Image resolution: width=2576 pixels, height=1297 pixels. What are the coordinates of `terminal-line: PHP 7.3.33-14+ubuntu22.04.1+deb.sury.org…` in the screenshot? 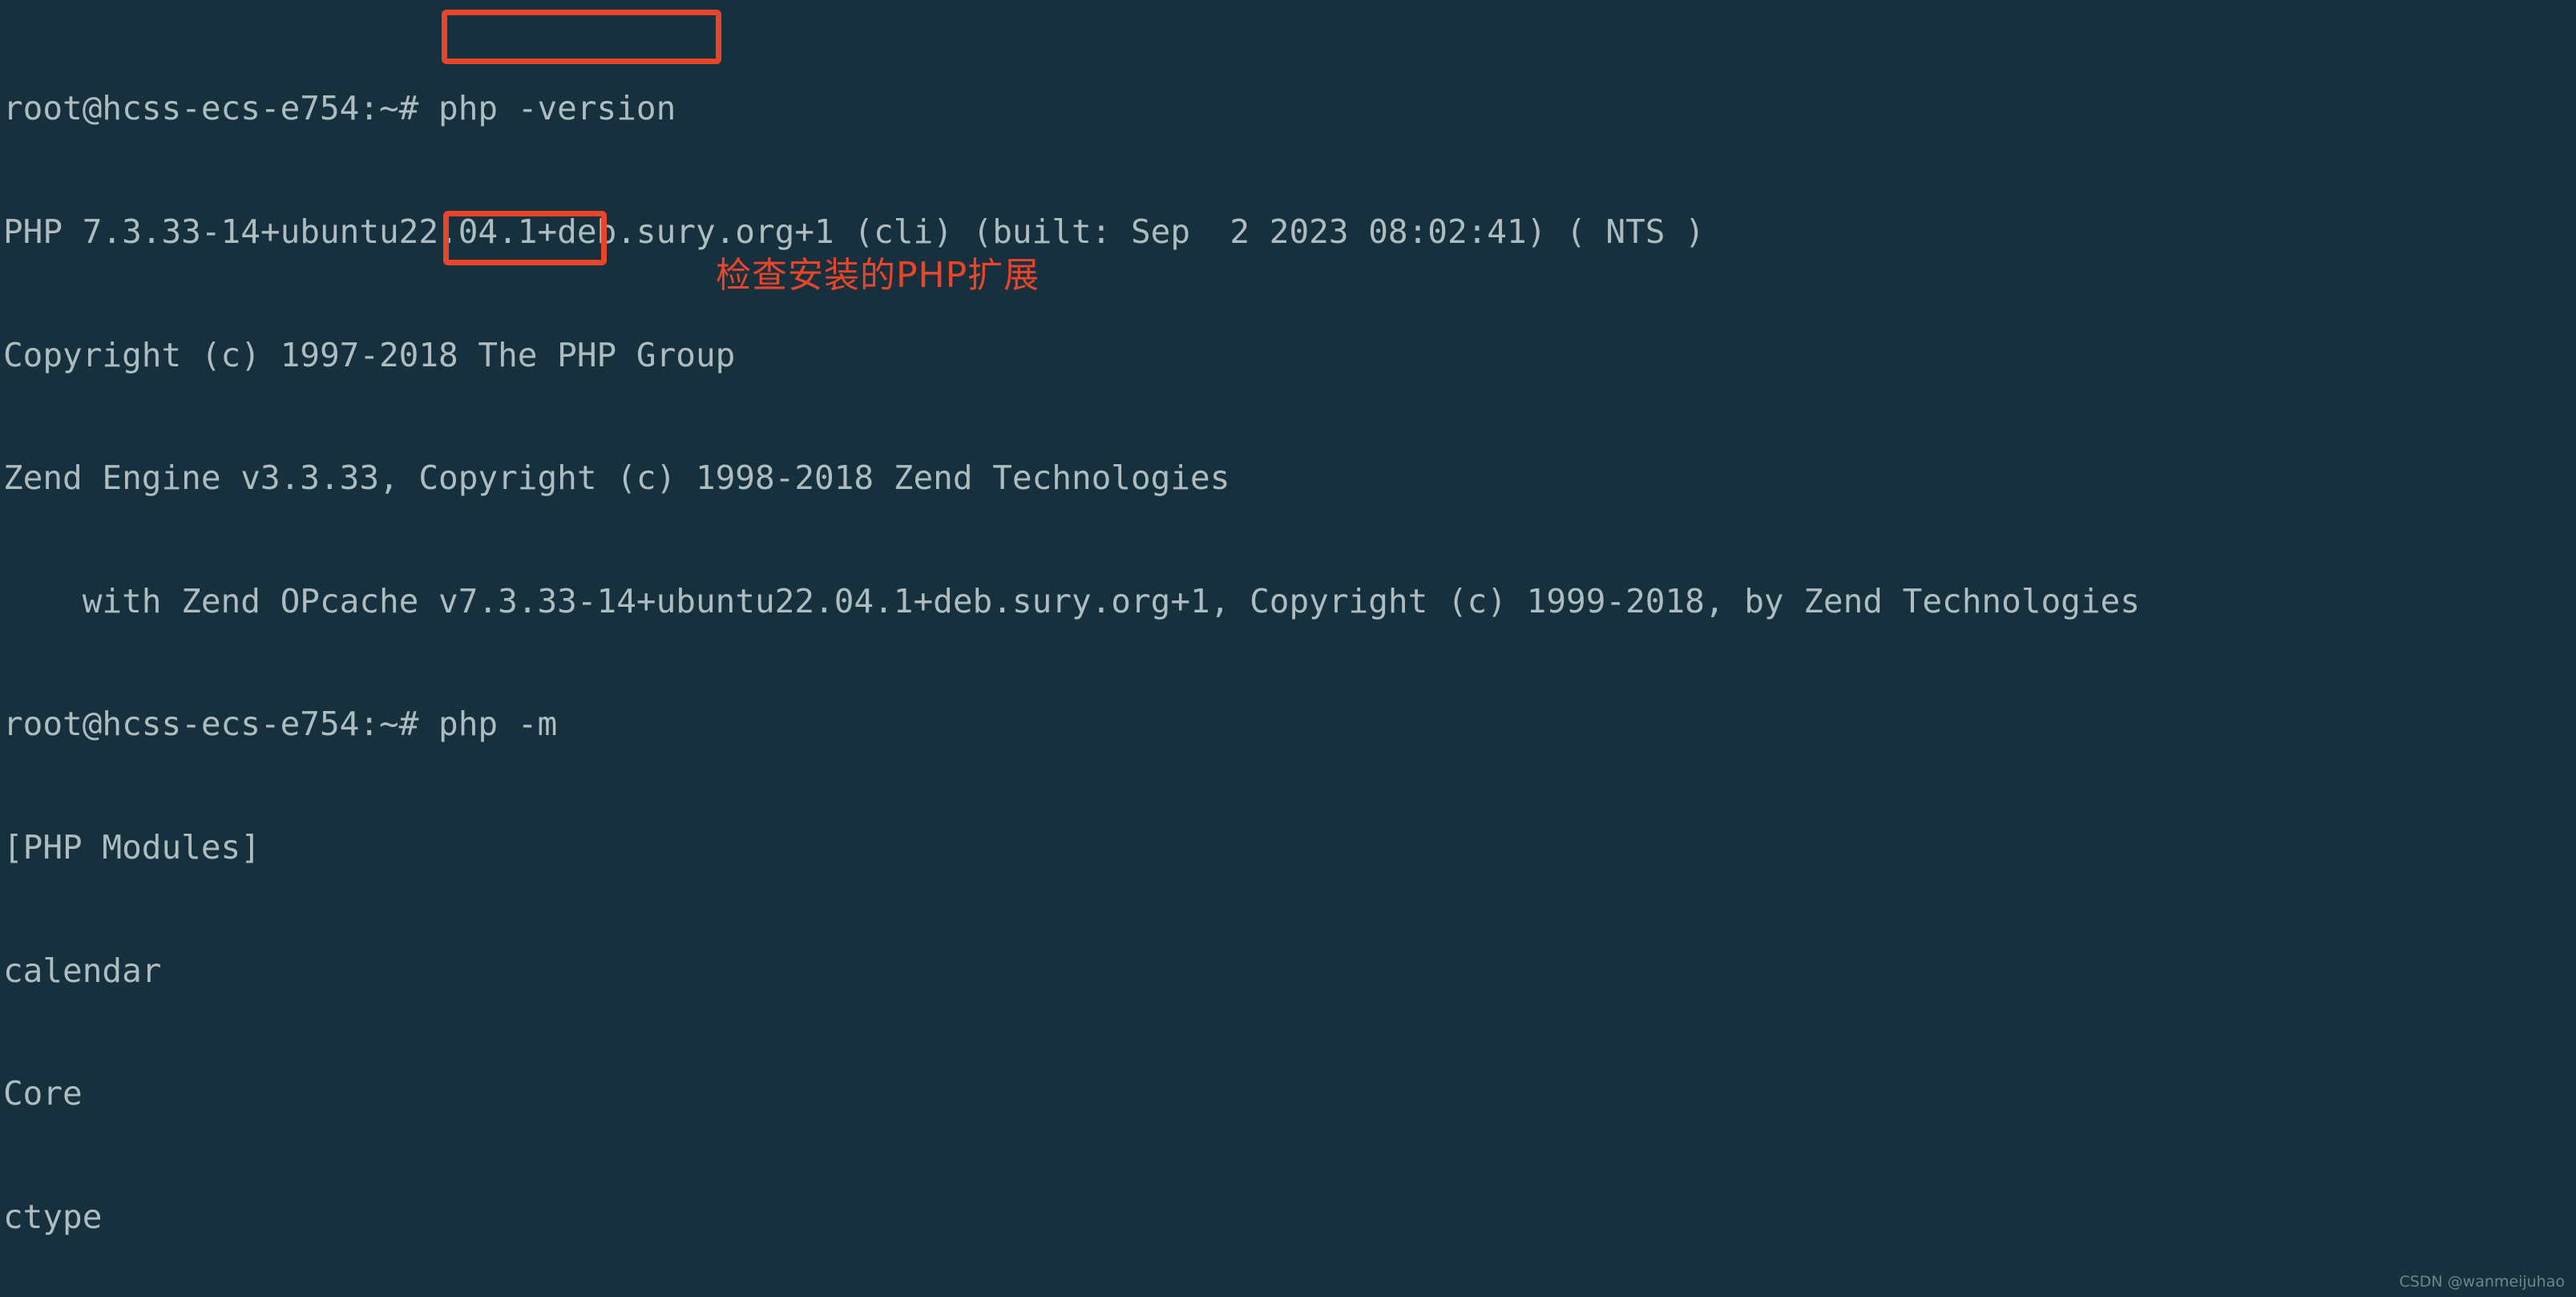 It's located at (854, 231).